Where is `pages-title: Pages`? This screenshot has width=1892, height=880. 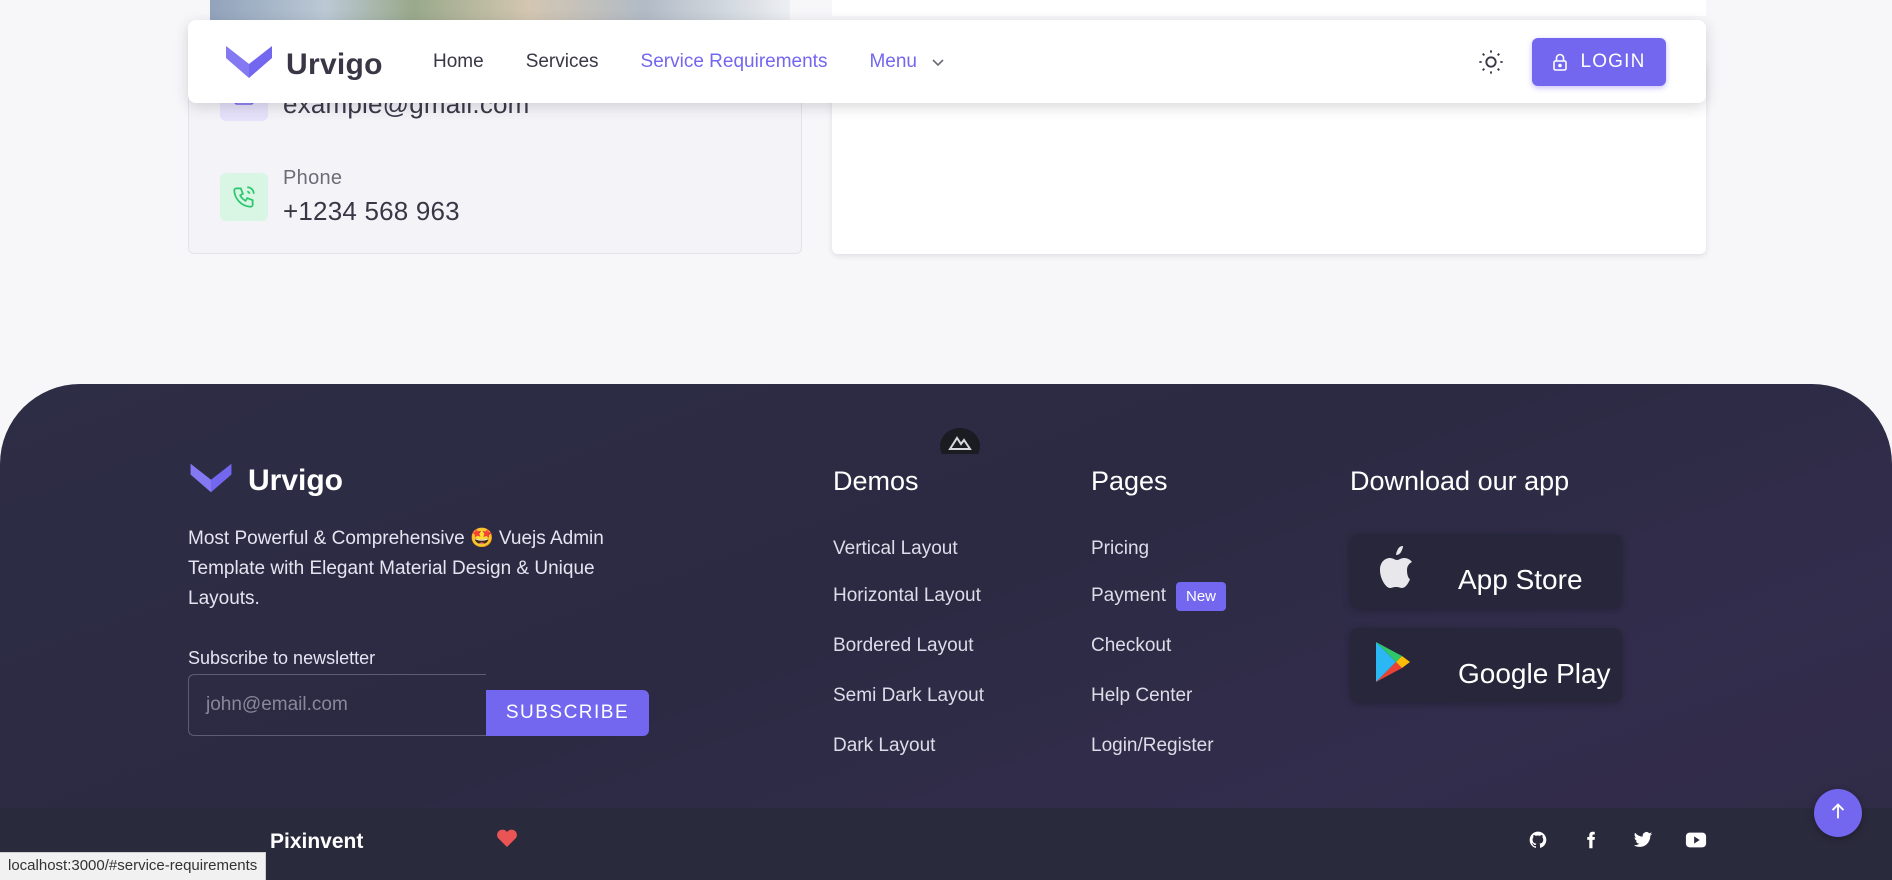 pages-title: Pages is located at coordinates (1129, 481).